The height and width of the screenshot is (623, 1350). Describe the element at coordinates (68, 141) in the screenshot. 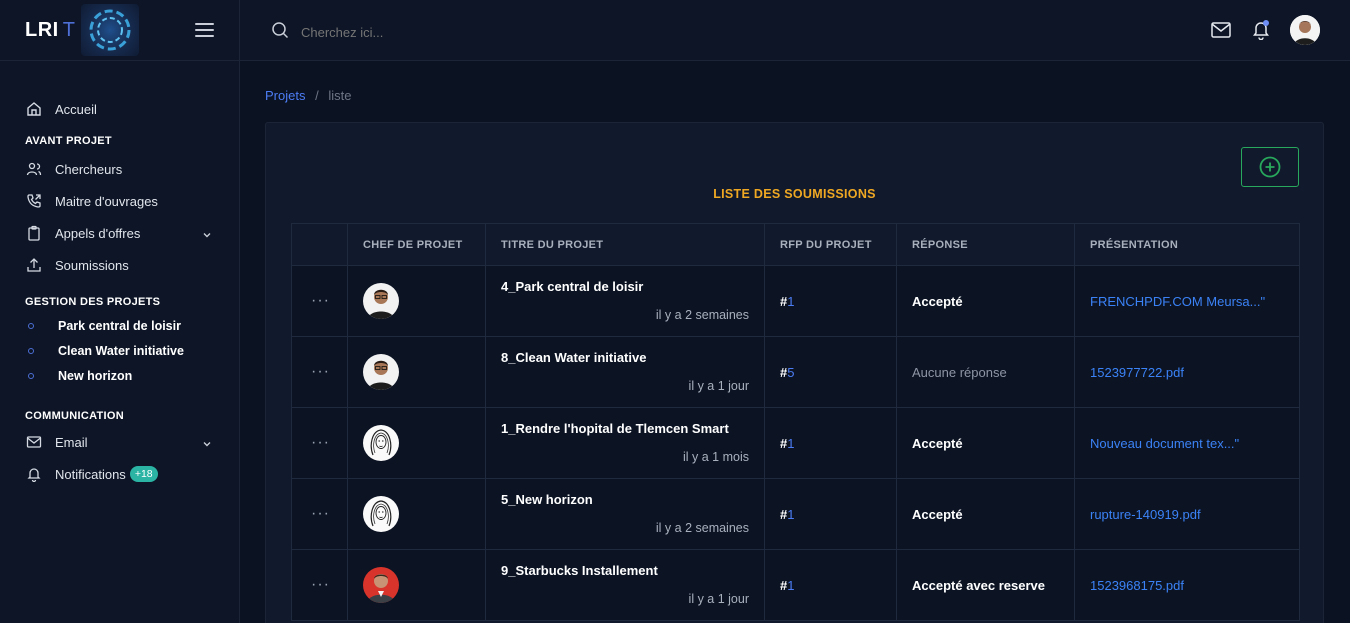

I see `section-title-avant-projet: AVANT PROJET` at that location.